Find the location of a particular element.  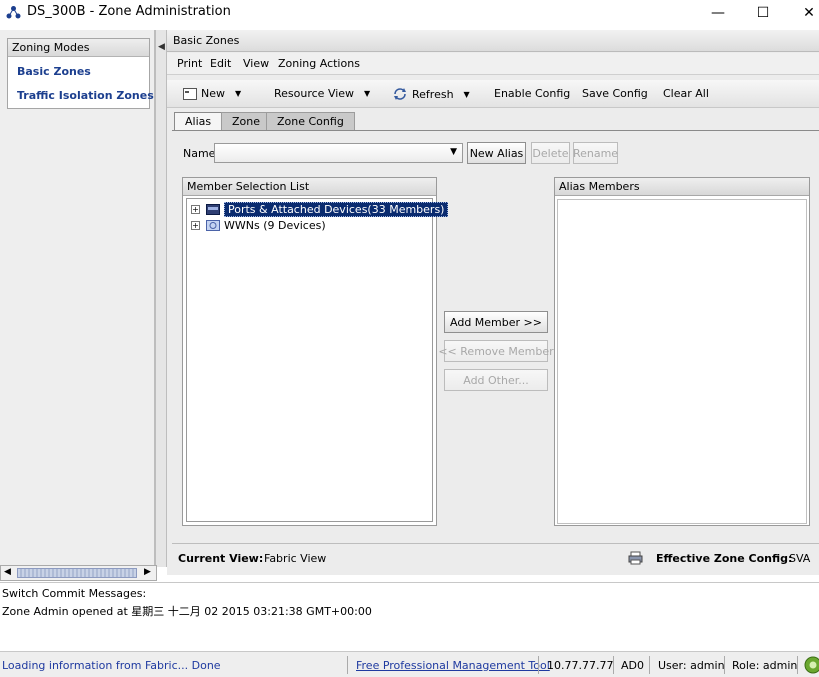

alias-members-header: Alias Members is located at coordinates (682, 187).